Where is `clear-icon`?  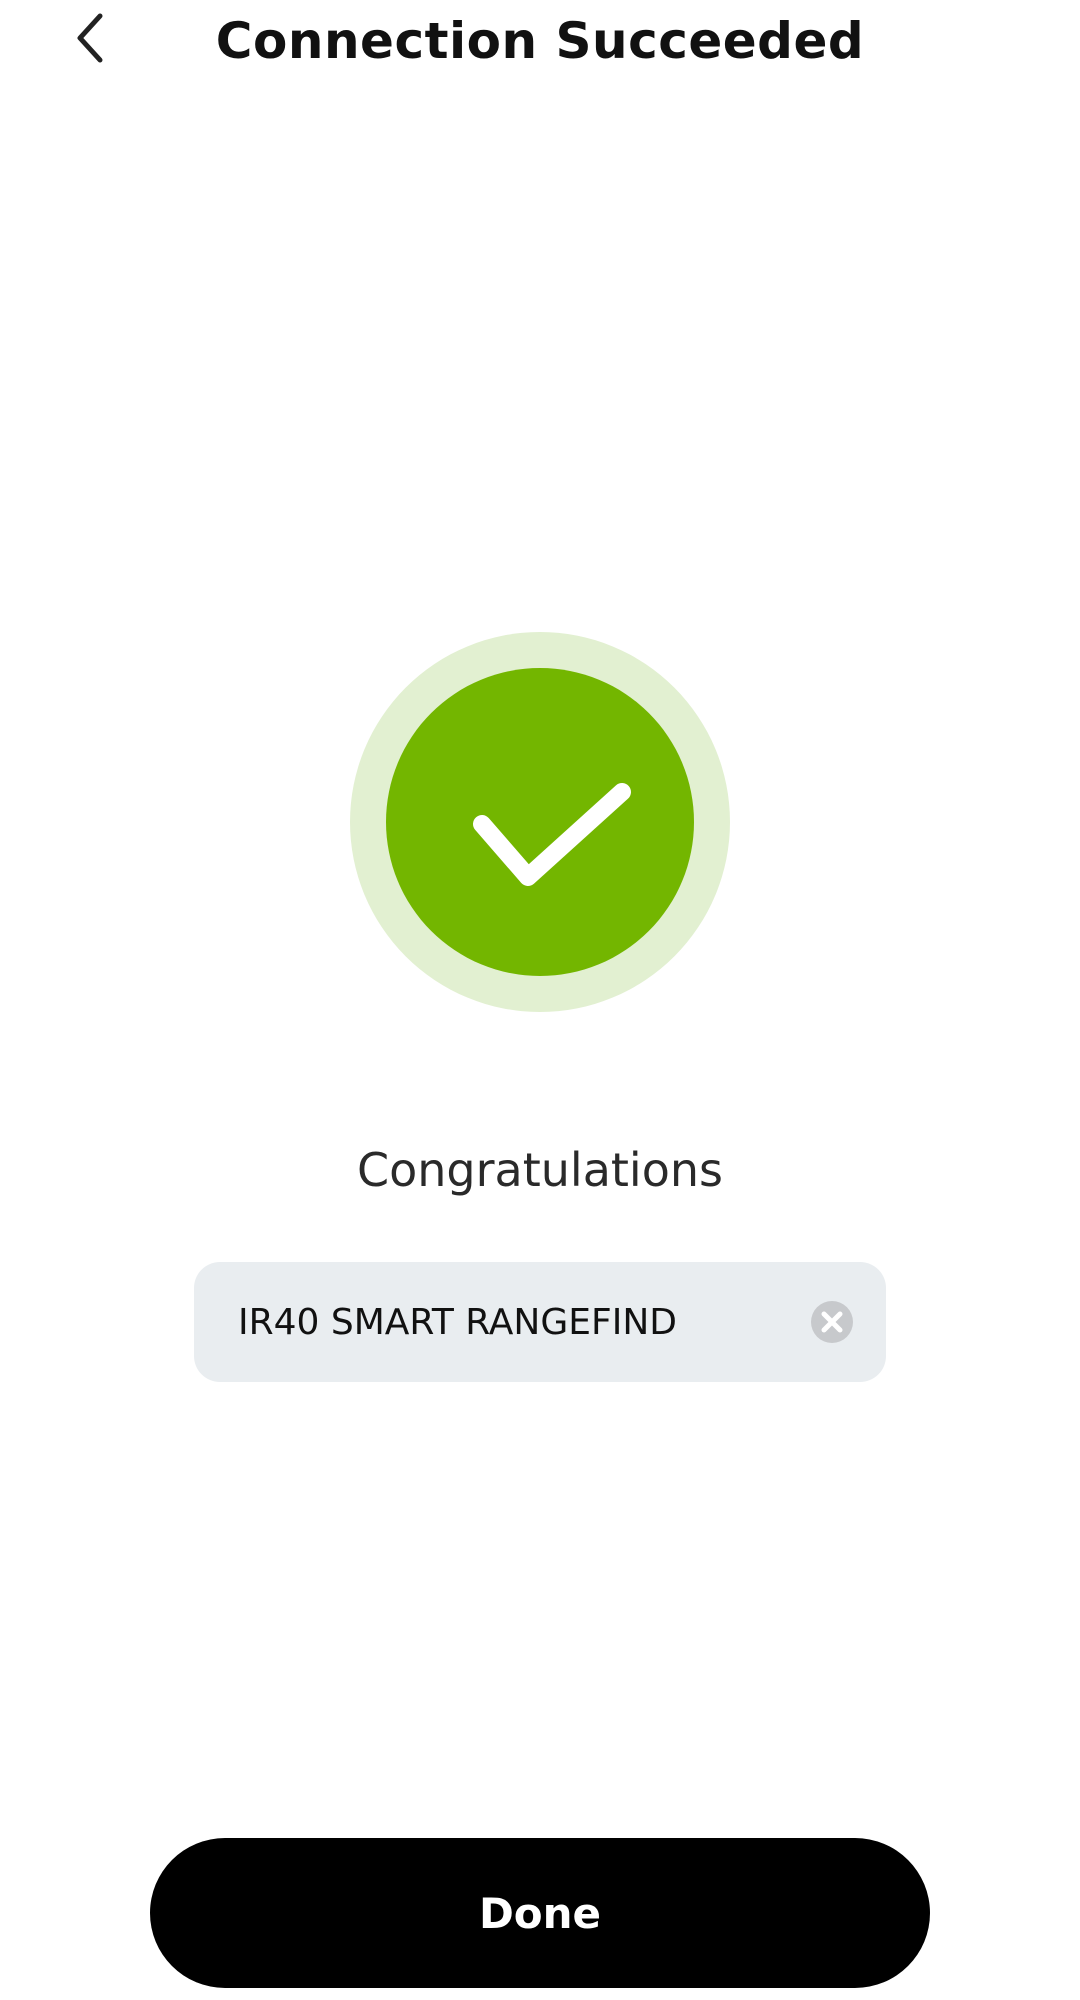 clear-icon is located at coordinates (832, 1322).